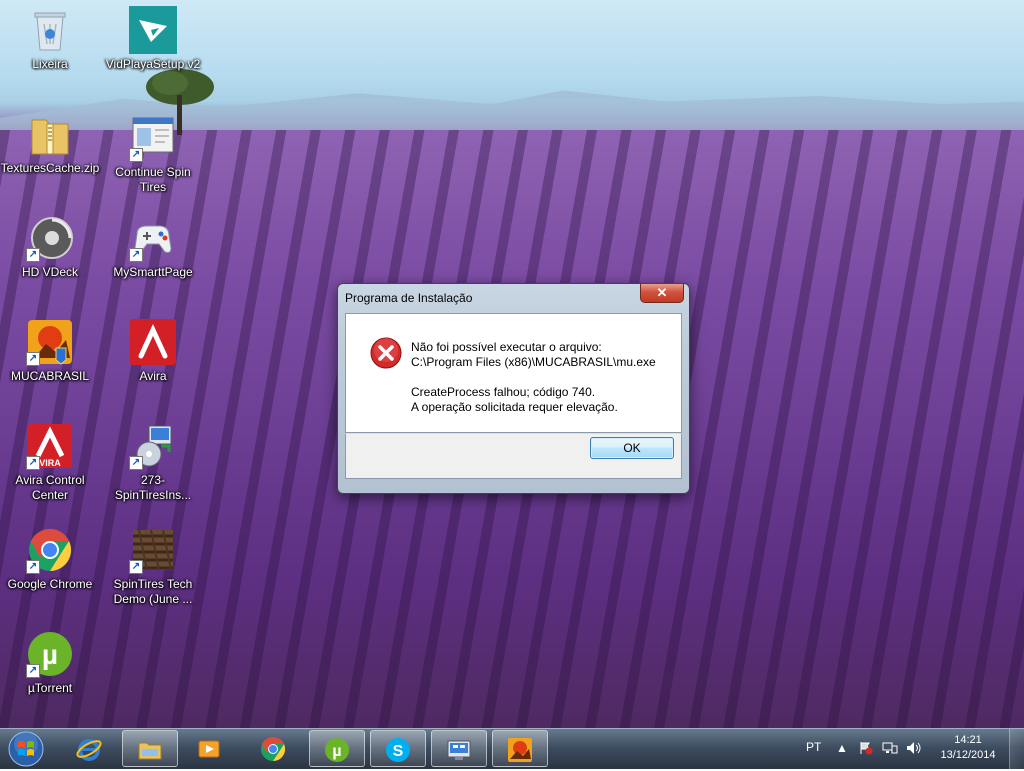  I want to click on taskbar-utorrent: µ, so click(337, 748).